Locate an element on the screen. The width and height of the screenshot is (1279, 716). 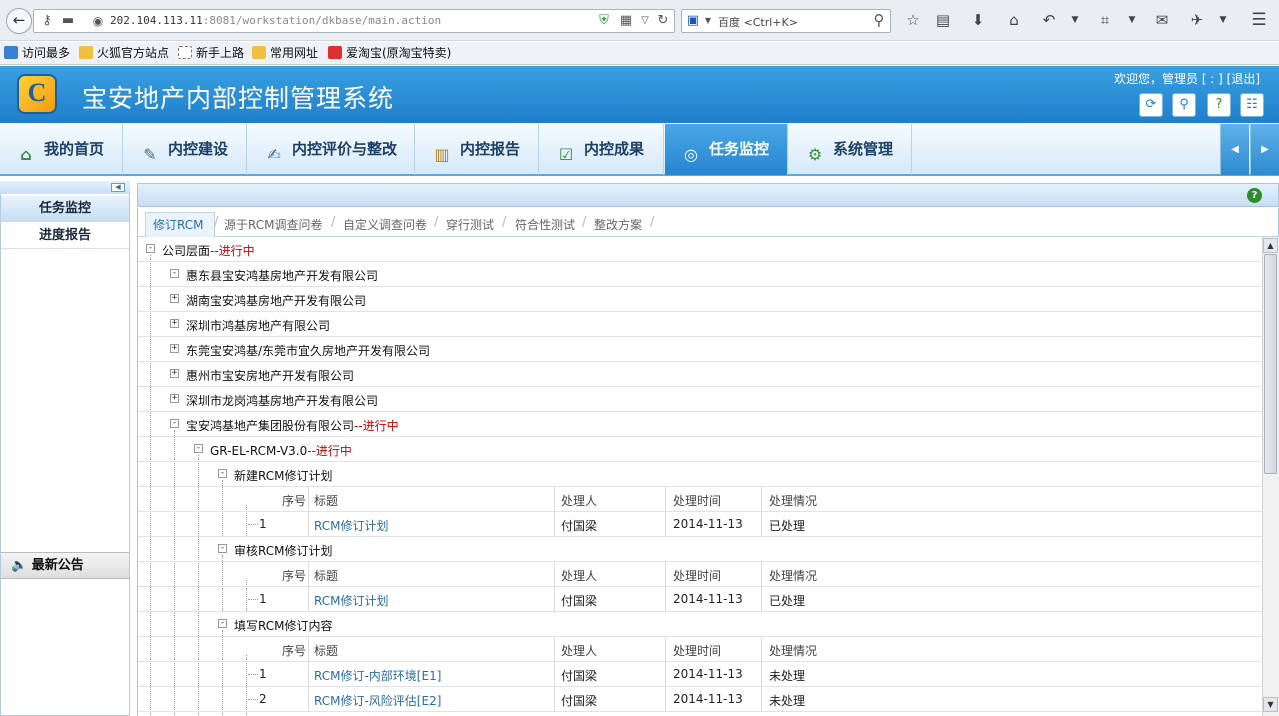
extension-icon: ✈ is located at coordinates (1197, 20).